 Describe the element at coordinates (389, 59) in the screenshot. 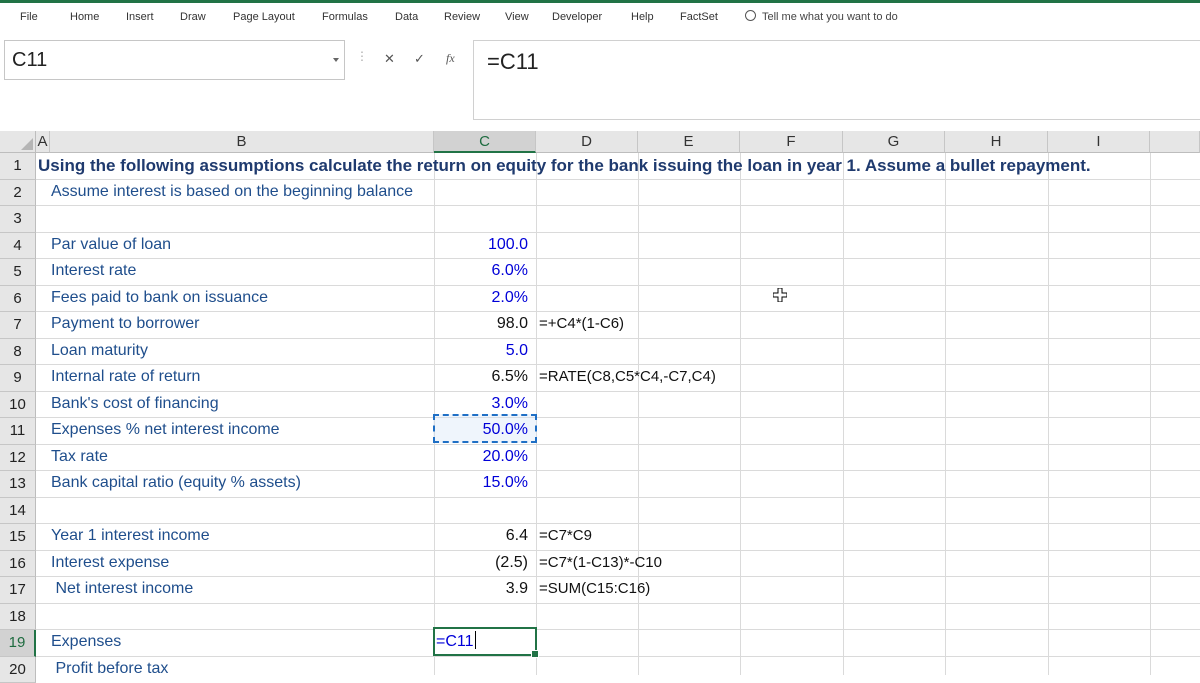

I see `cancel-icon: ✕` at that location.